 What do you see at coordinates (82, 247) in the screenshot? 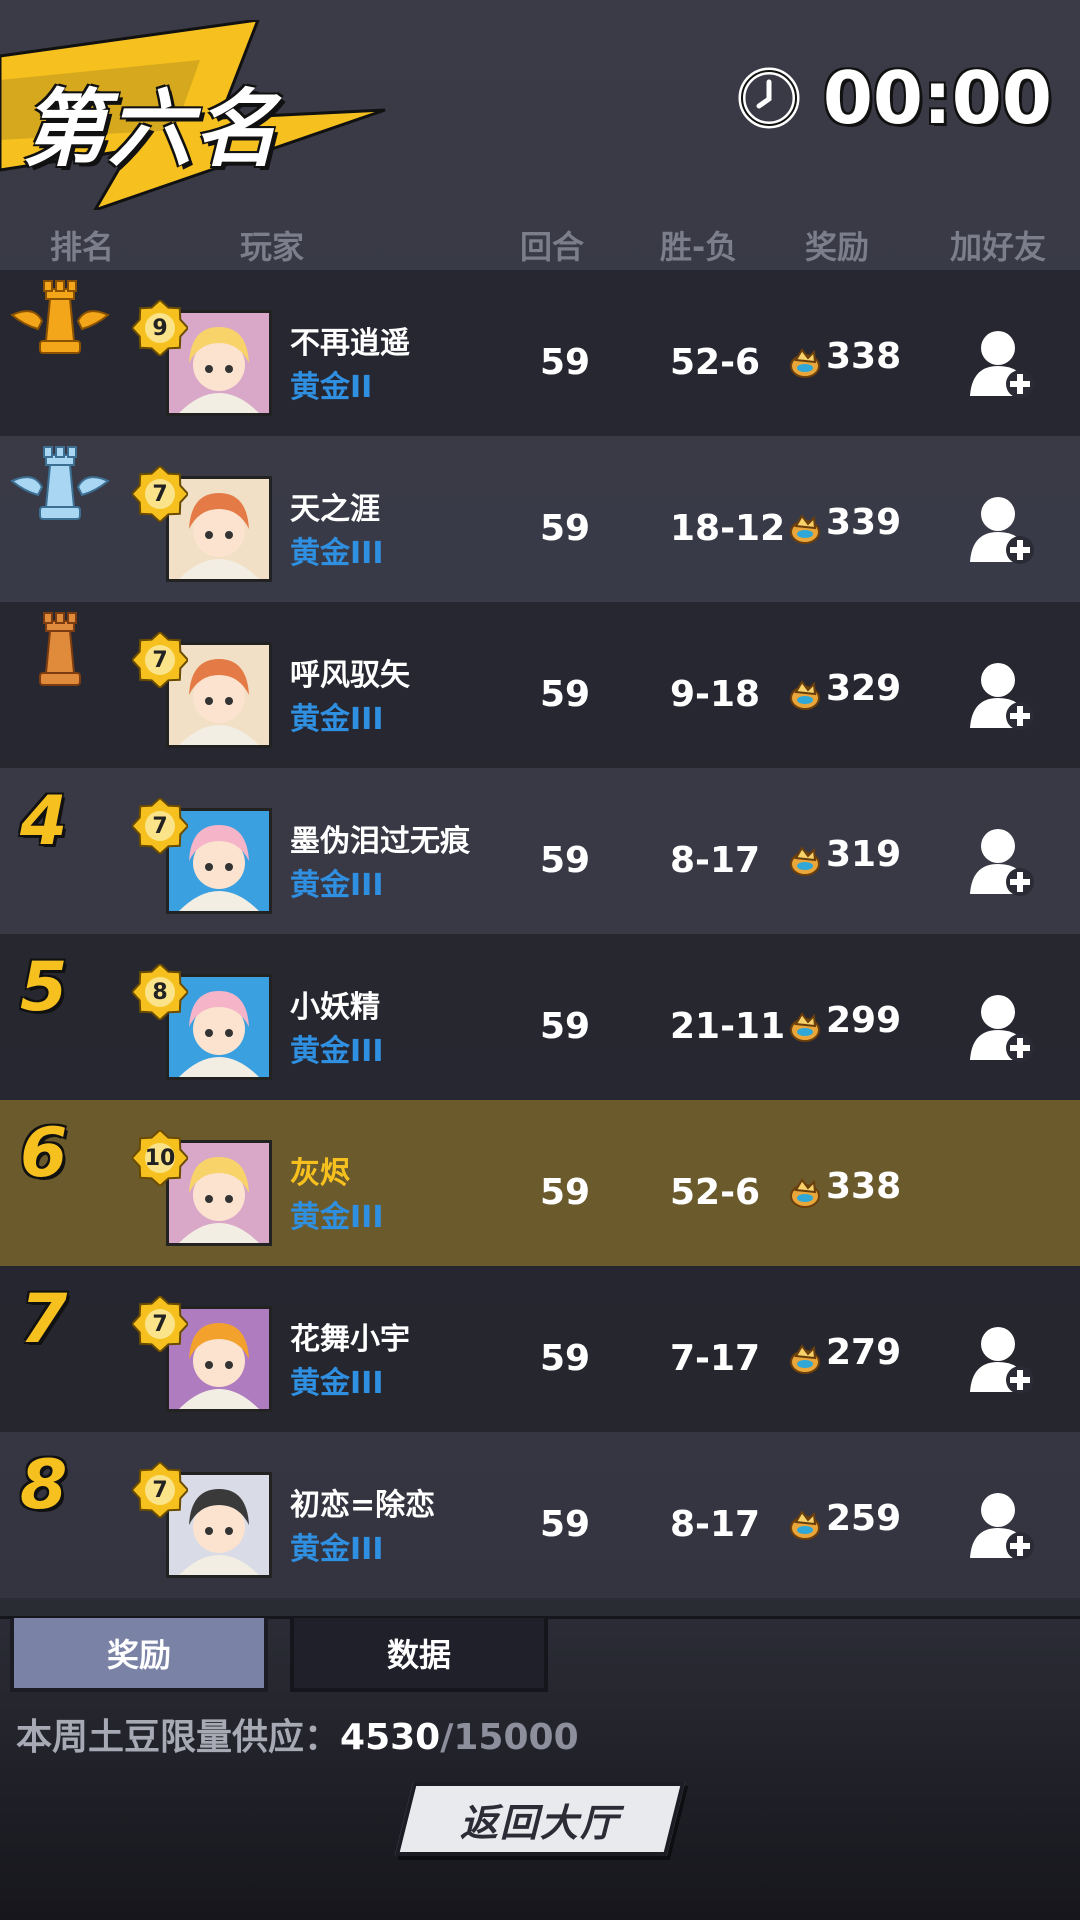
I see `col-rank: 排名` at bounding box center [82, 247].